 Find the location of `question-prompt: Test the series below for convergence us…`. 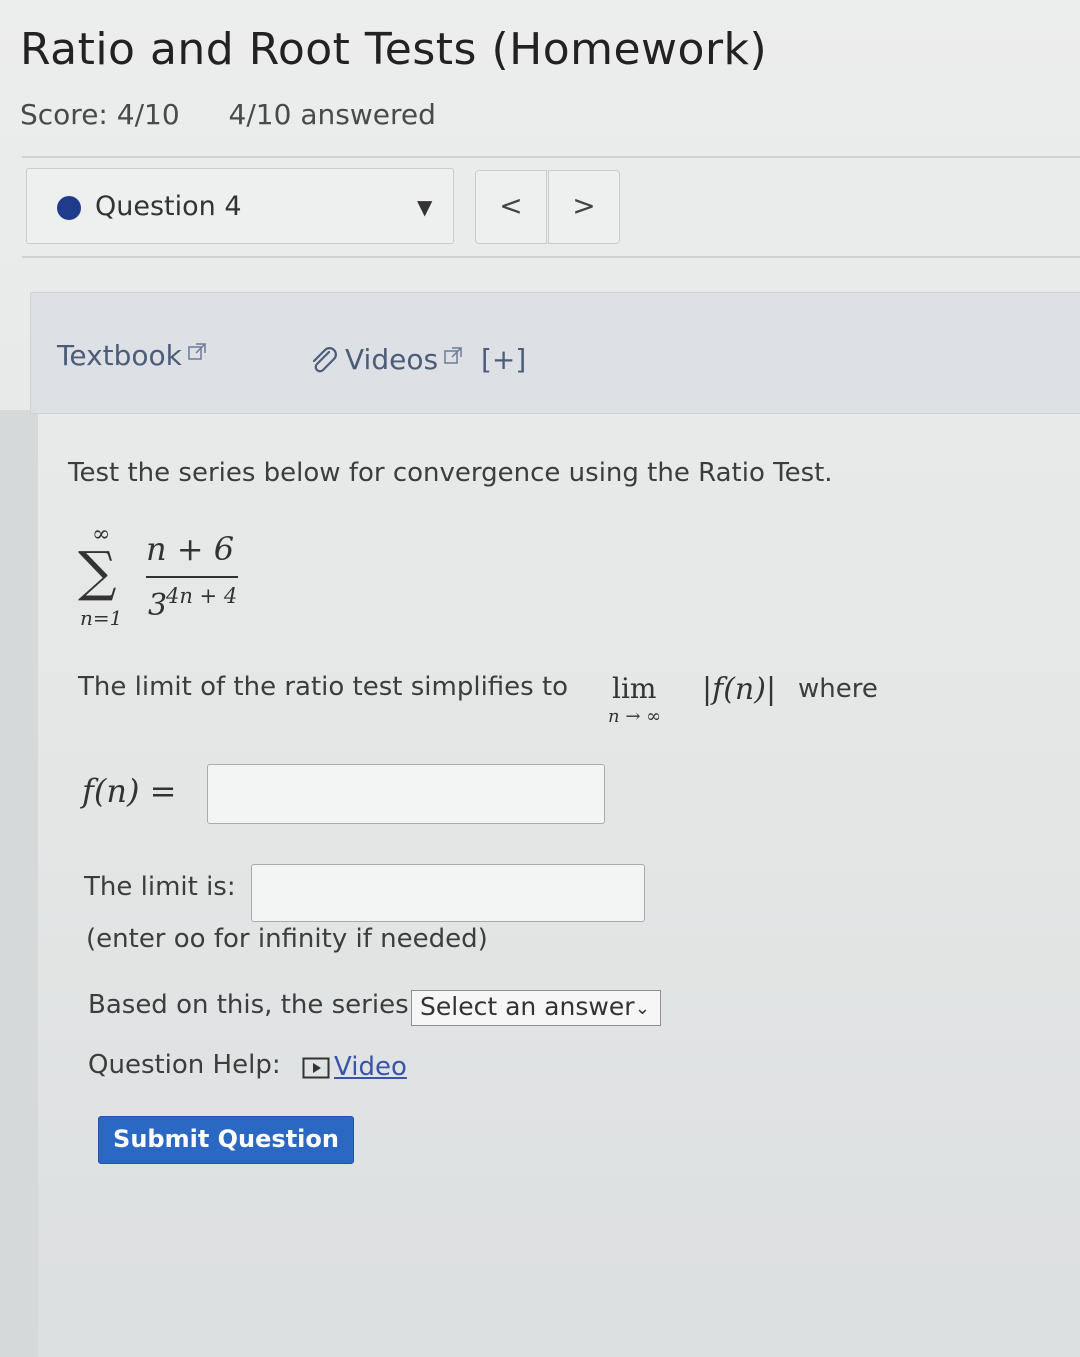

question-prompt: Test the series below for convergence us… is located at coordinates (450, 473).